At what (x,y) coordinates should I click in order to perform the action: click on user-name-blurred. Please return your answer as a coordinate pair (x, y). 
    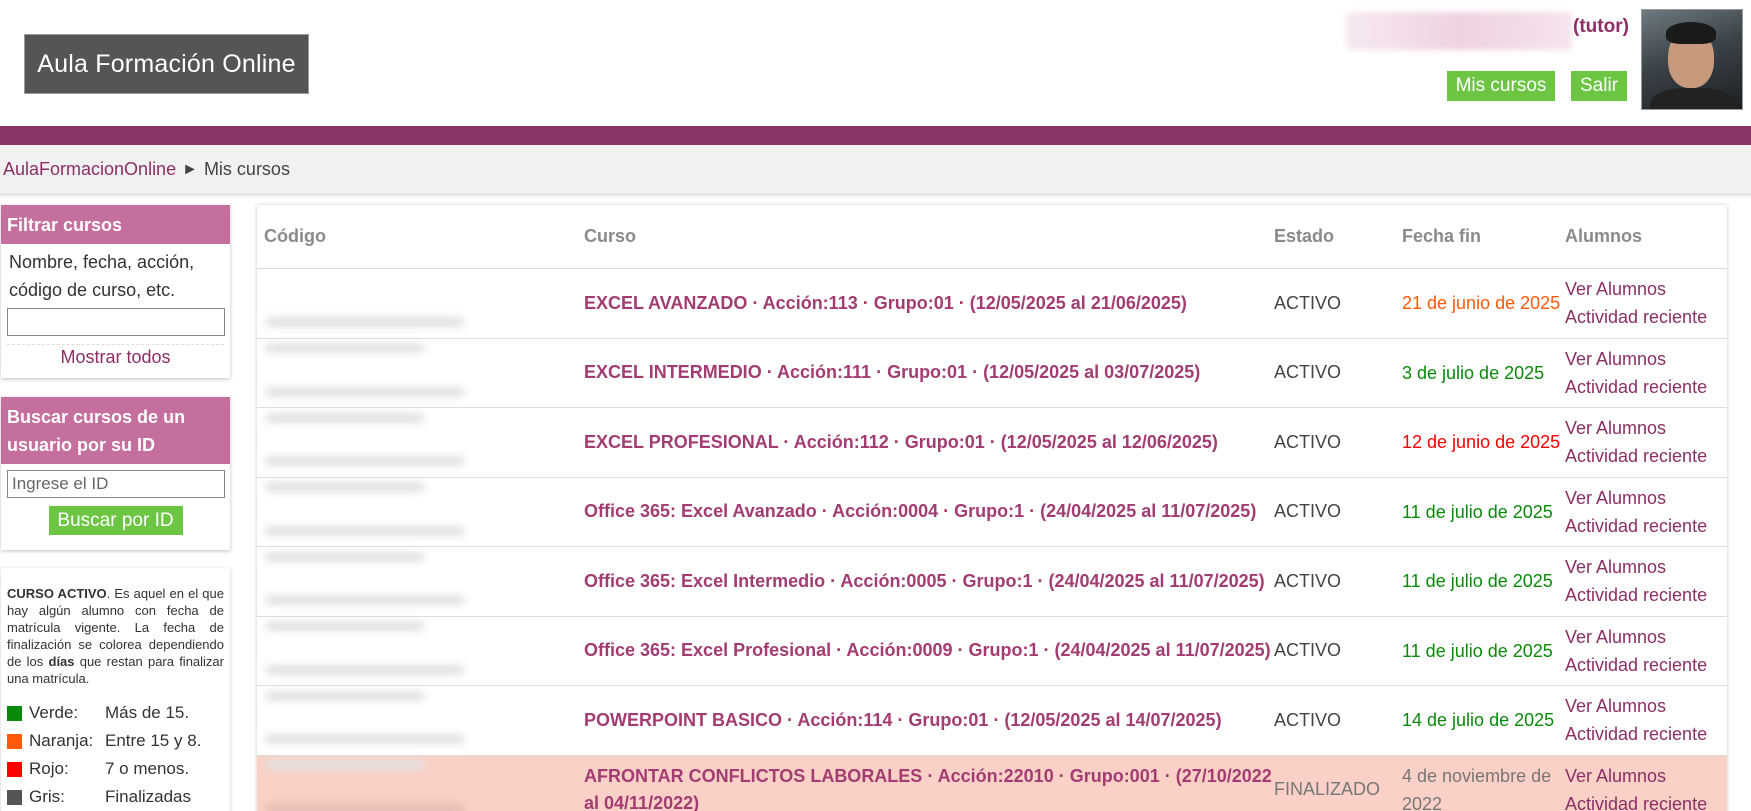
    Looking at the image, I should click on (1459, 31).